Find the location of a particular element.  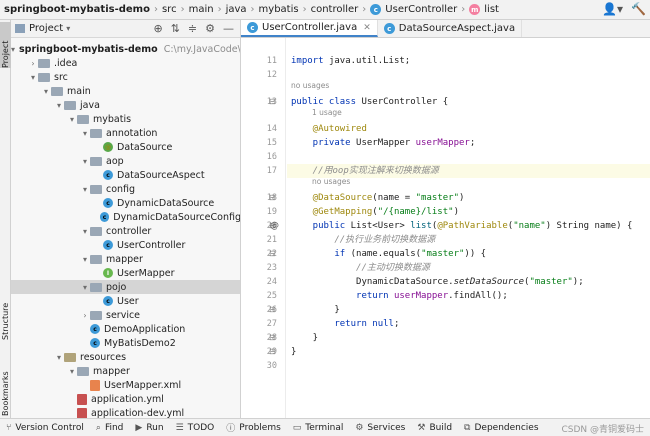

tree-item: application-dev.yml is located at coordinates (125, 412).